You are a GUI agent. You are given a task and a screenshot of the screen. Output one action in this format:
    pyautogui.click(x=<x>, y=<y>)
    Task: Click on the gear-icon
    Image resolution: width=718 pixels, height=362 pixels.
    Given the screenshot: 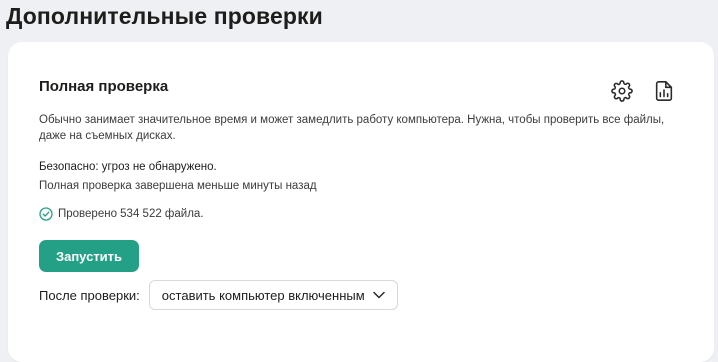 What is the action you would take?
    pyautogui.click(x=622, y=91)
    